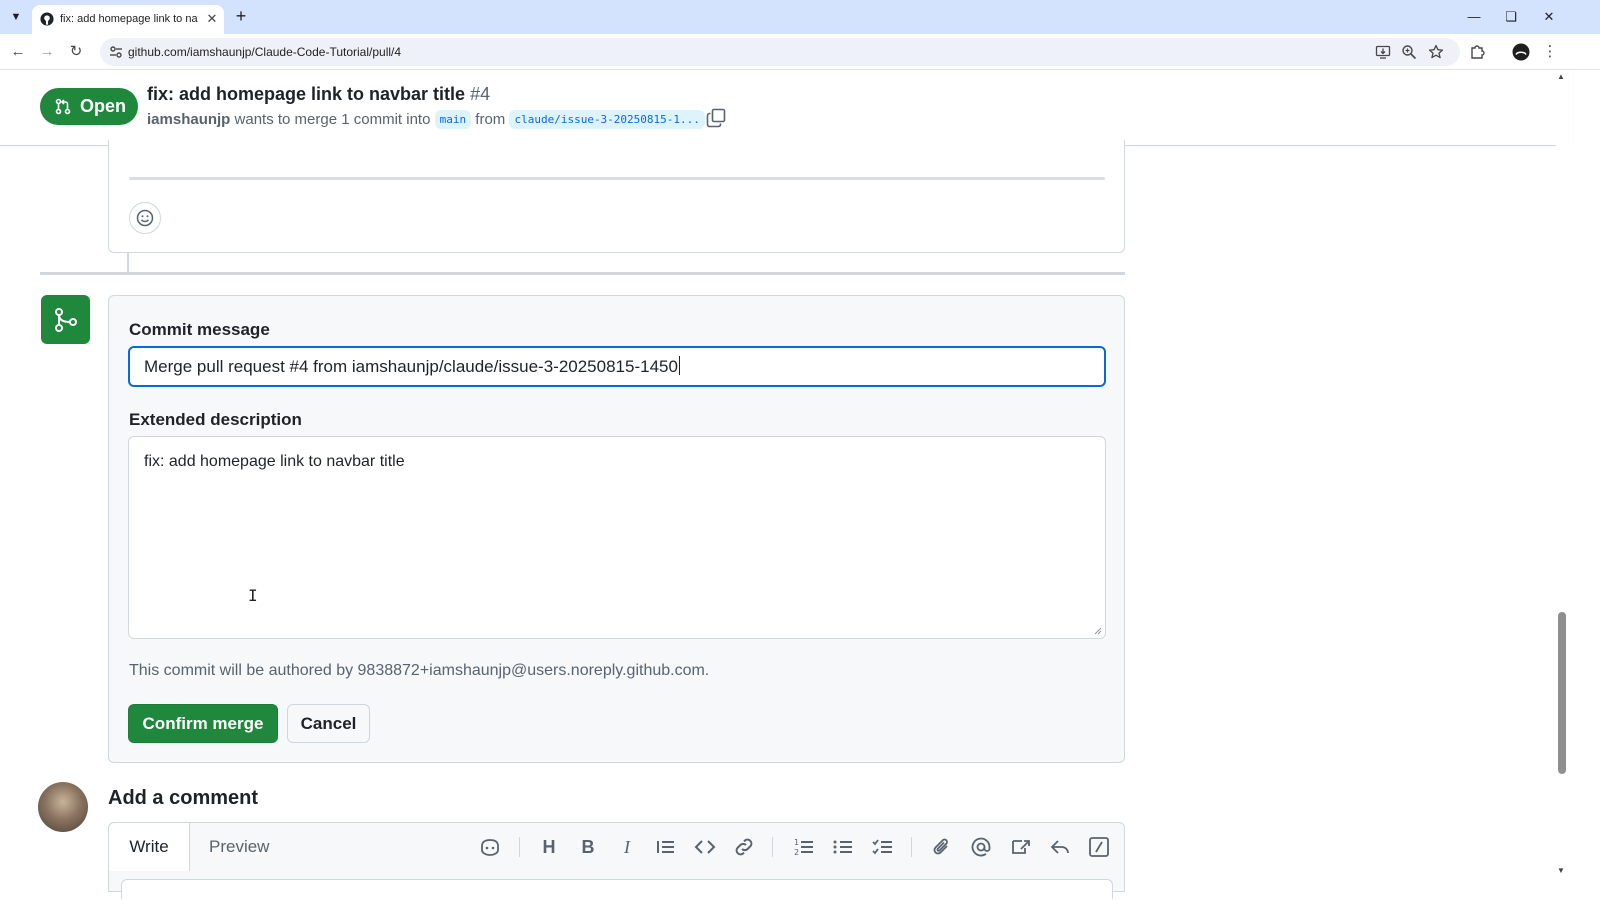  What do you see at coordinates (1060, 847) in the screenshot?
I see `saved-reply-icon` at bounding box center [1060, 847].